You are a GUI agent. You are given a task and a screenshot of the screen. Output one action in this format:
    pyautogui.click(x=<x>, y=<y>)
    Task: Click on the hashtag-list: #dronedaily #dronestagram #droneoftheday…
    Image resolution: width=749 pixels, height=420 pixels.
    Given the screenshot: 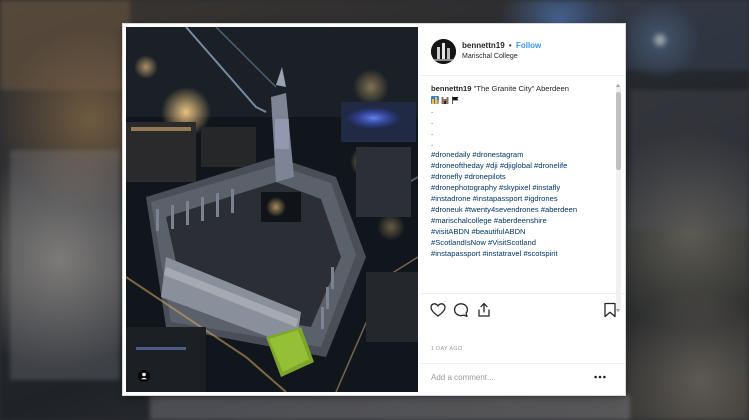 What is the action you would take?
    pyautogui.click(x=519, y=204)
    